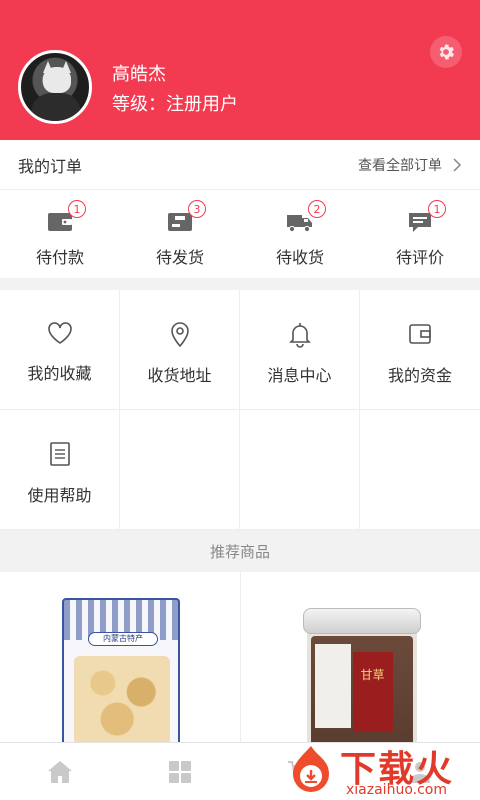 This screenshot has width=480, height=800. I want to click on order-pending-payment: 1 待付款, so click(60, 234).